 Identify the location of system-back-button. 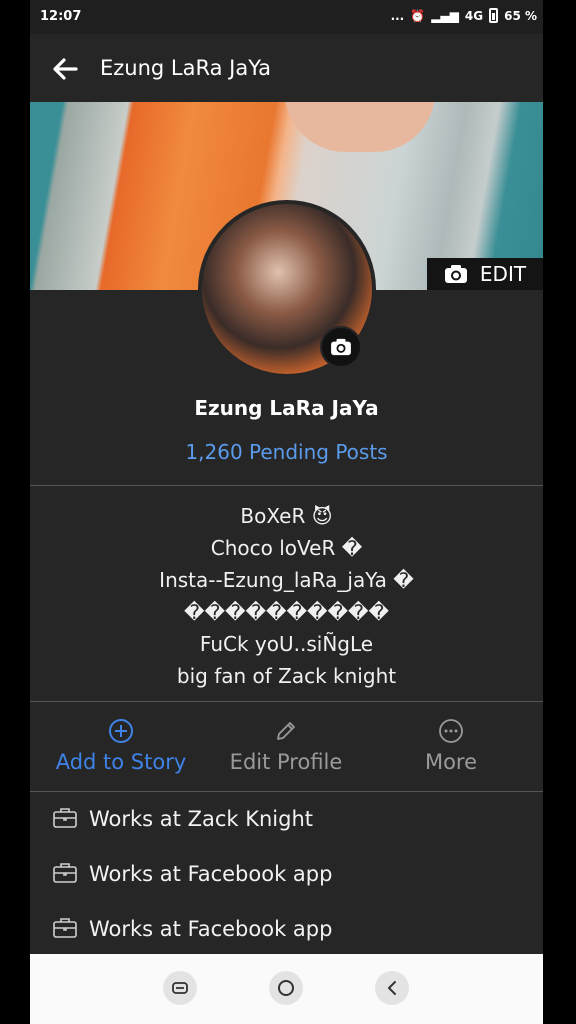
(392, 988).